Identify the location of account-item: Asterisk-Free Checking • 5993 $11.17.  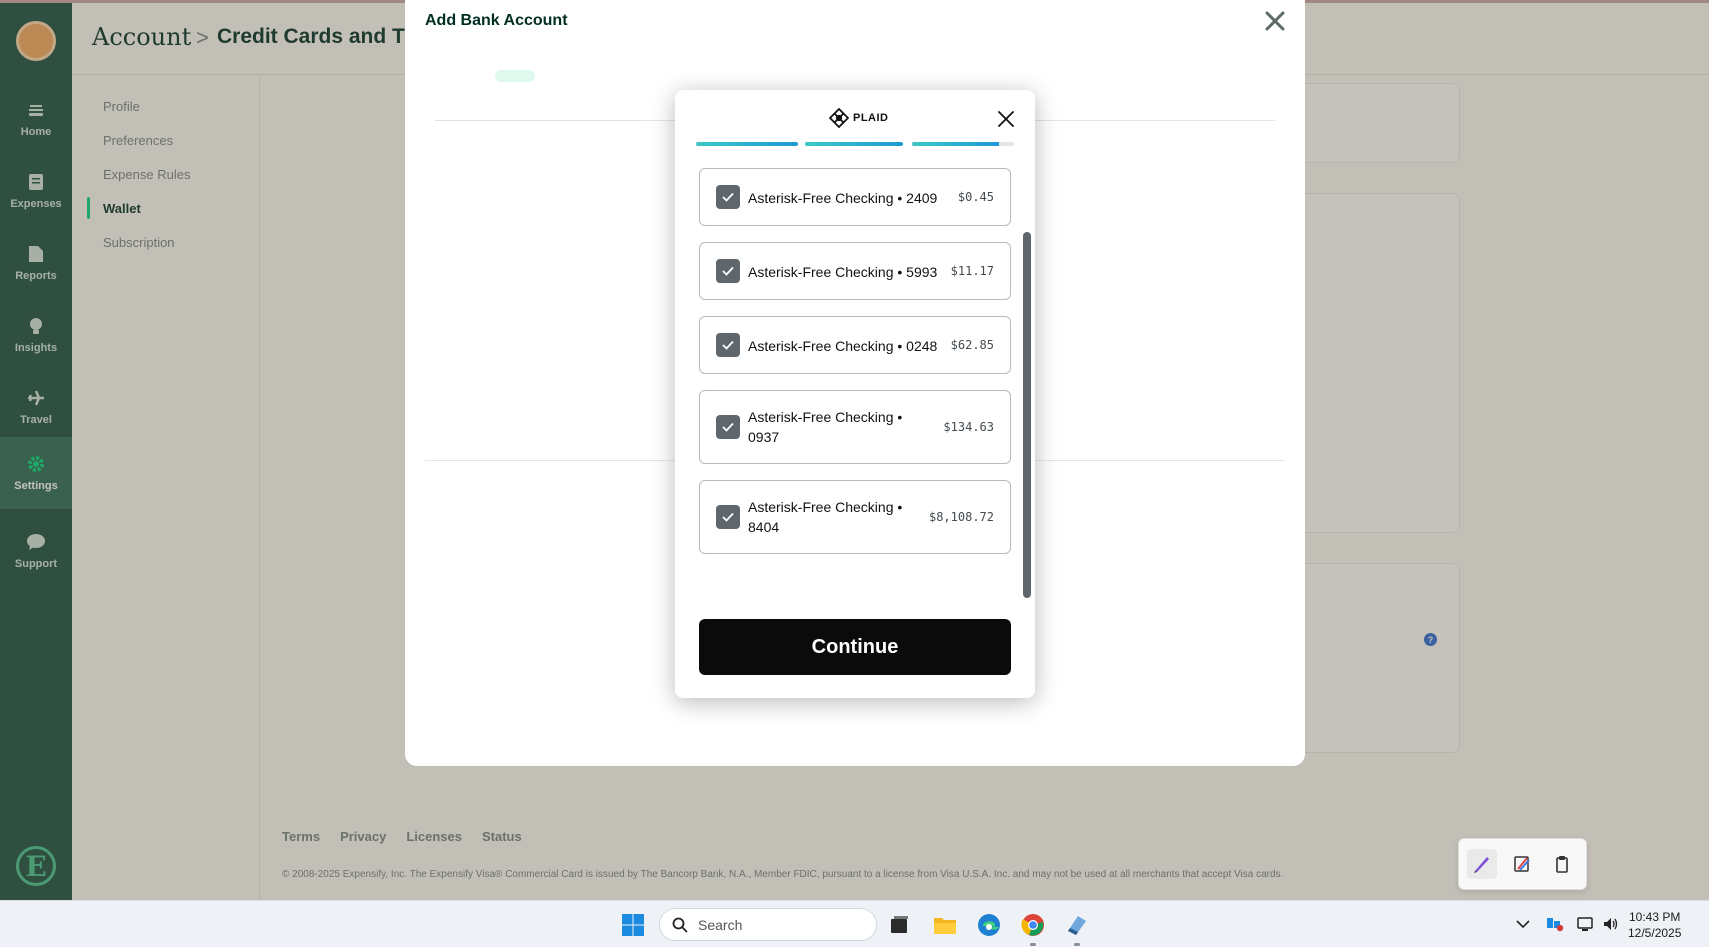
(855, 271).